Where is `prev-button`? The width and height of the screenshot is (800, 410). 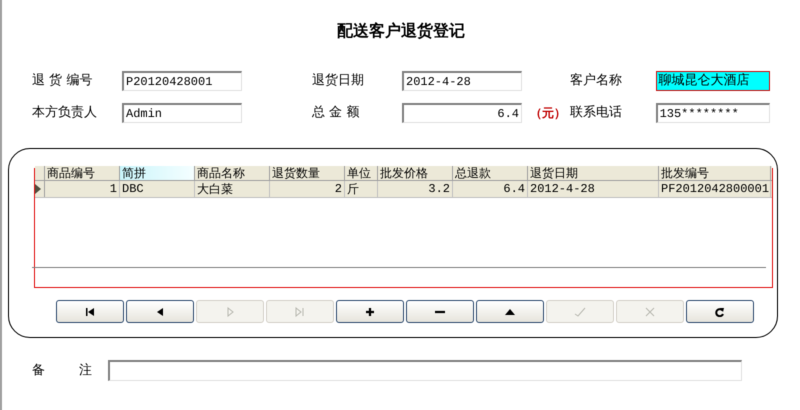 prev-button is located at coordinates (160, 311).